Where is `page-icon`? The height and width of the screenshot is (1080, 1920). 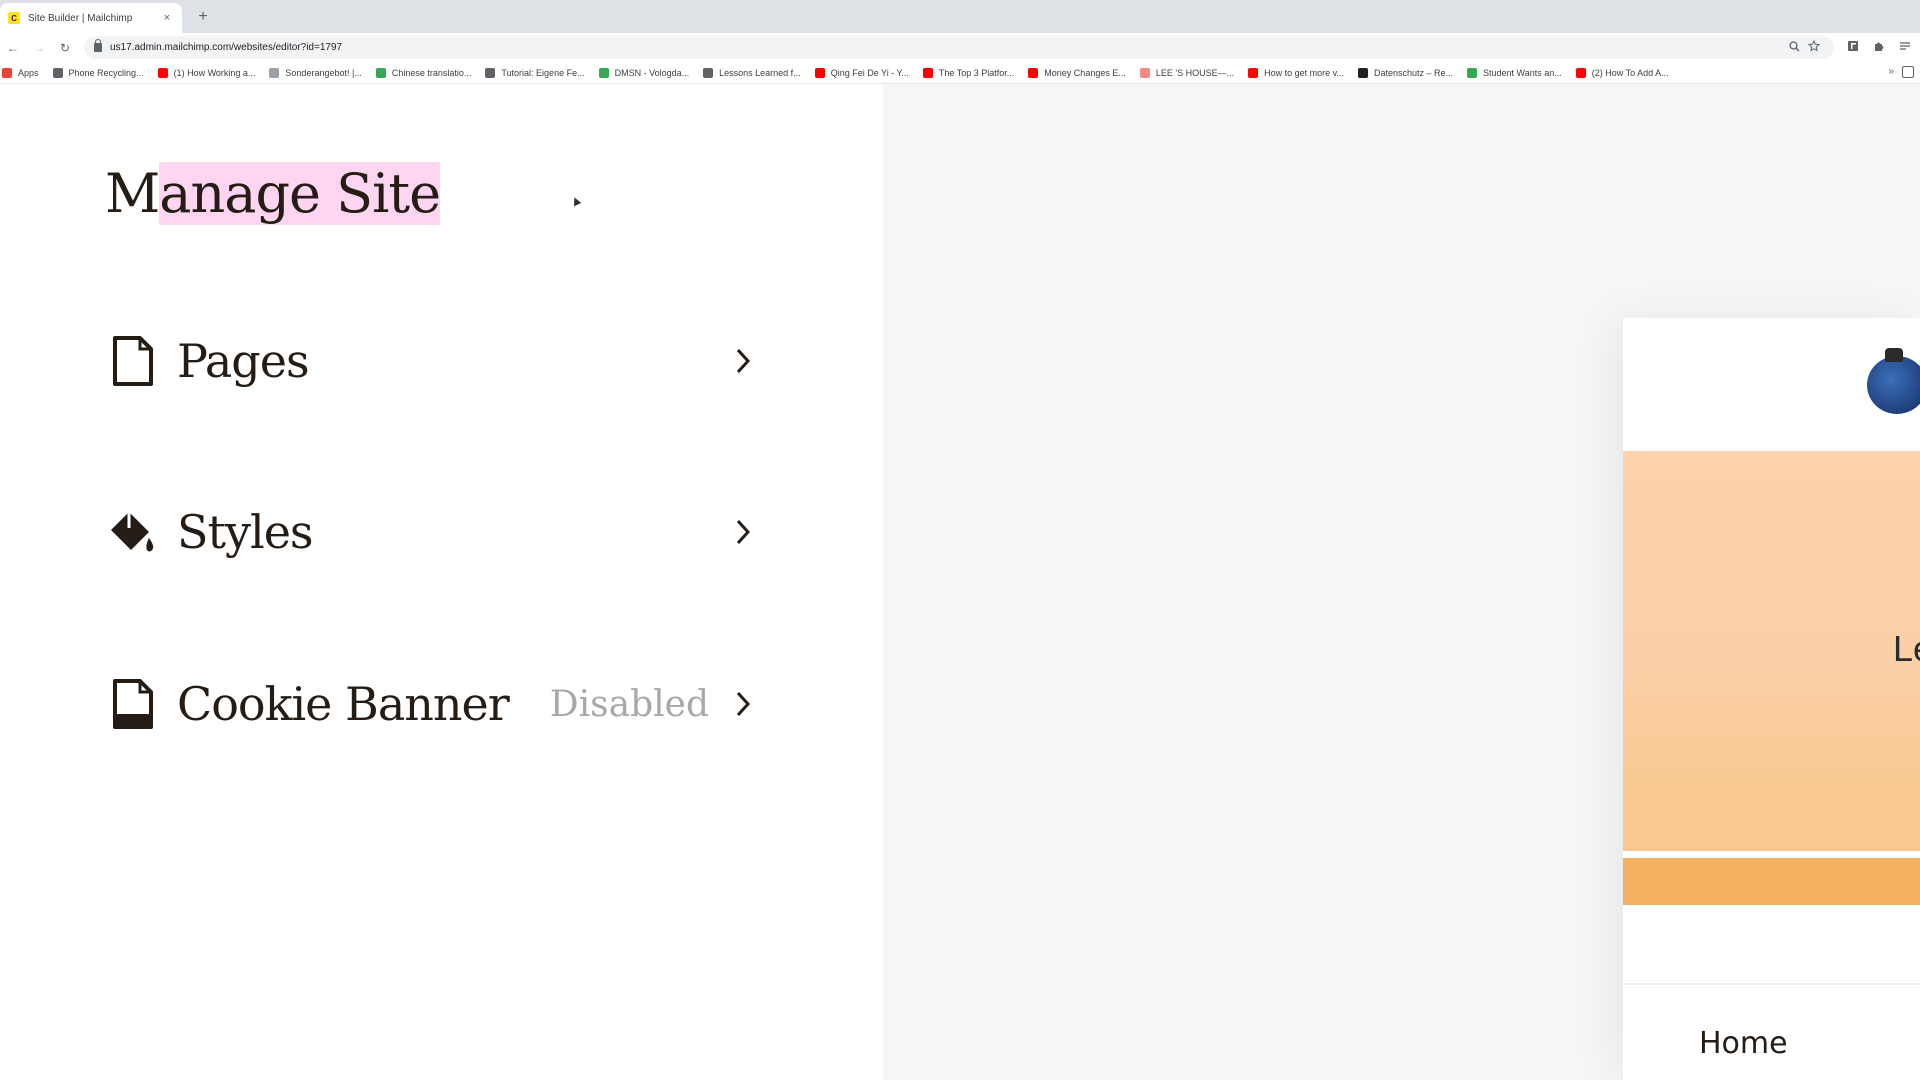 page-icon is located at coordinates (133, 361).